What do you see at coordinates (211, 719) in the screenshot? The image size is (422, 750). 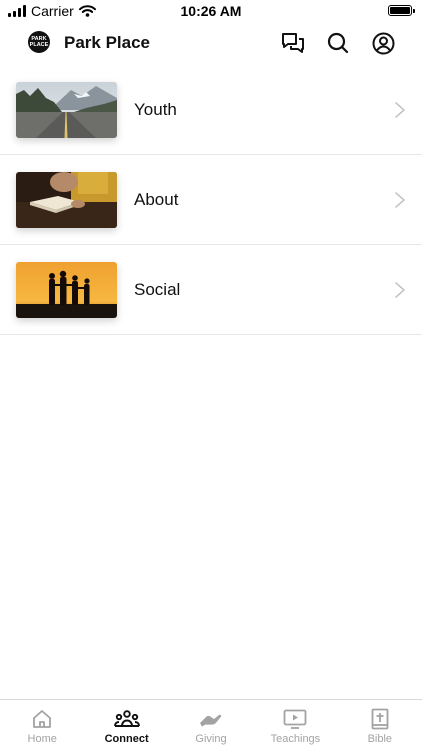 I see `giving-hand-icon` at bounding box center [211, 719].